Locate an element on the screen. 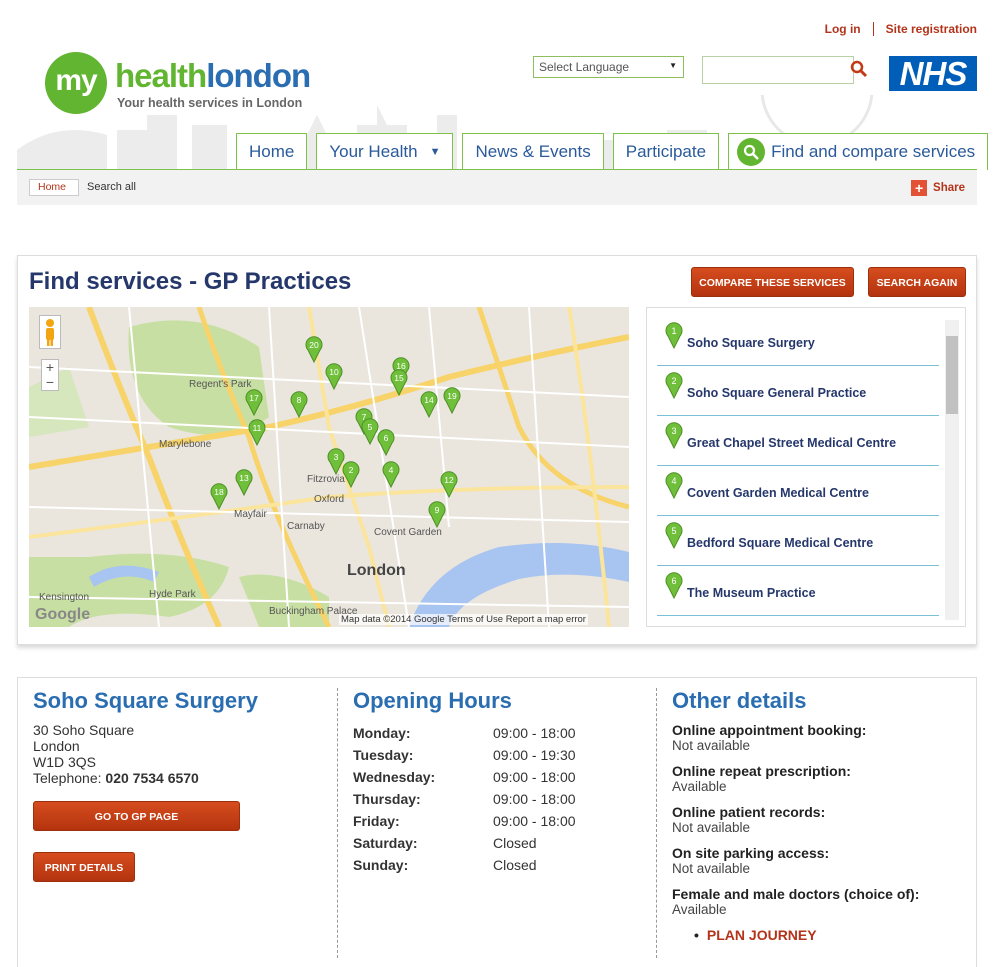 This screenshot has width=994, height=967. map-pin-number: 5 is located at coordinates (370, 427).